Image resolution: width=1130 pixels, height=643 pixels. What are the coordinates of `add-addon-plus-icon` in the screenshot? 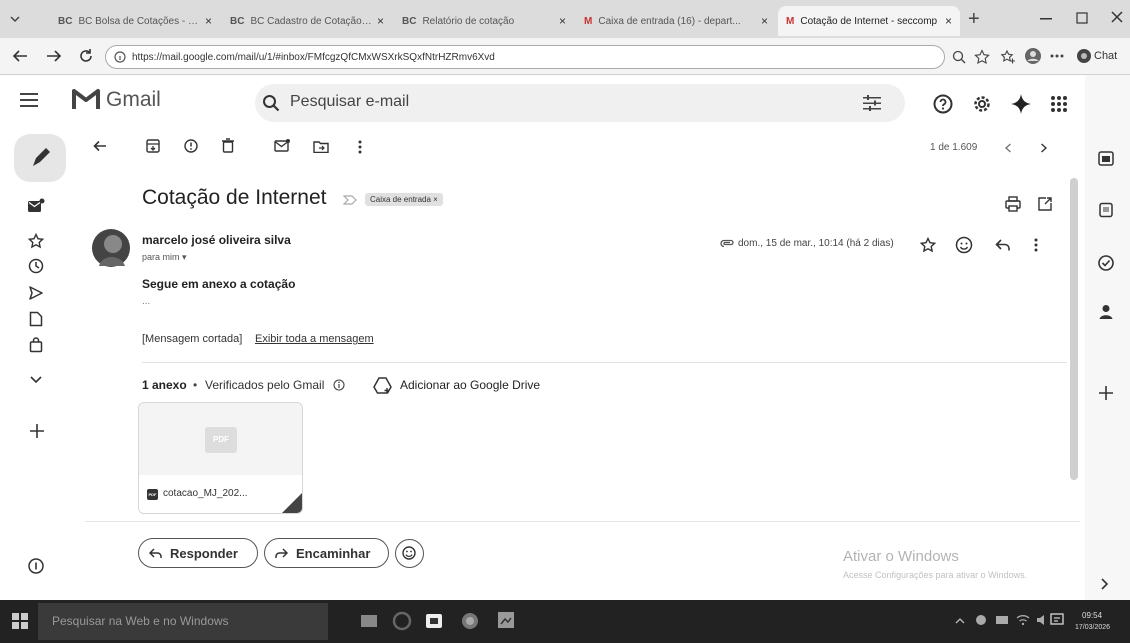 It's located at (1106, 393).